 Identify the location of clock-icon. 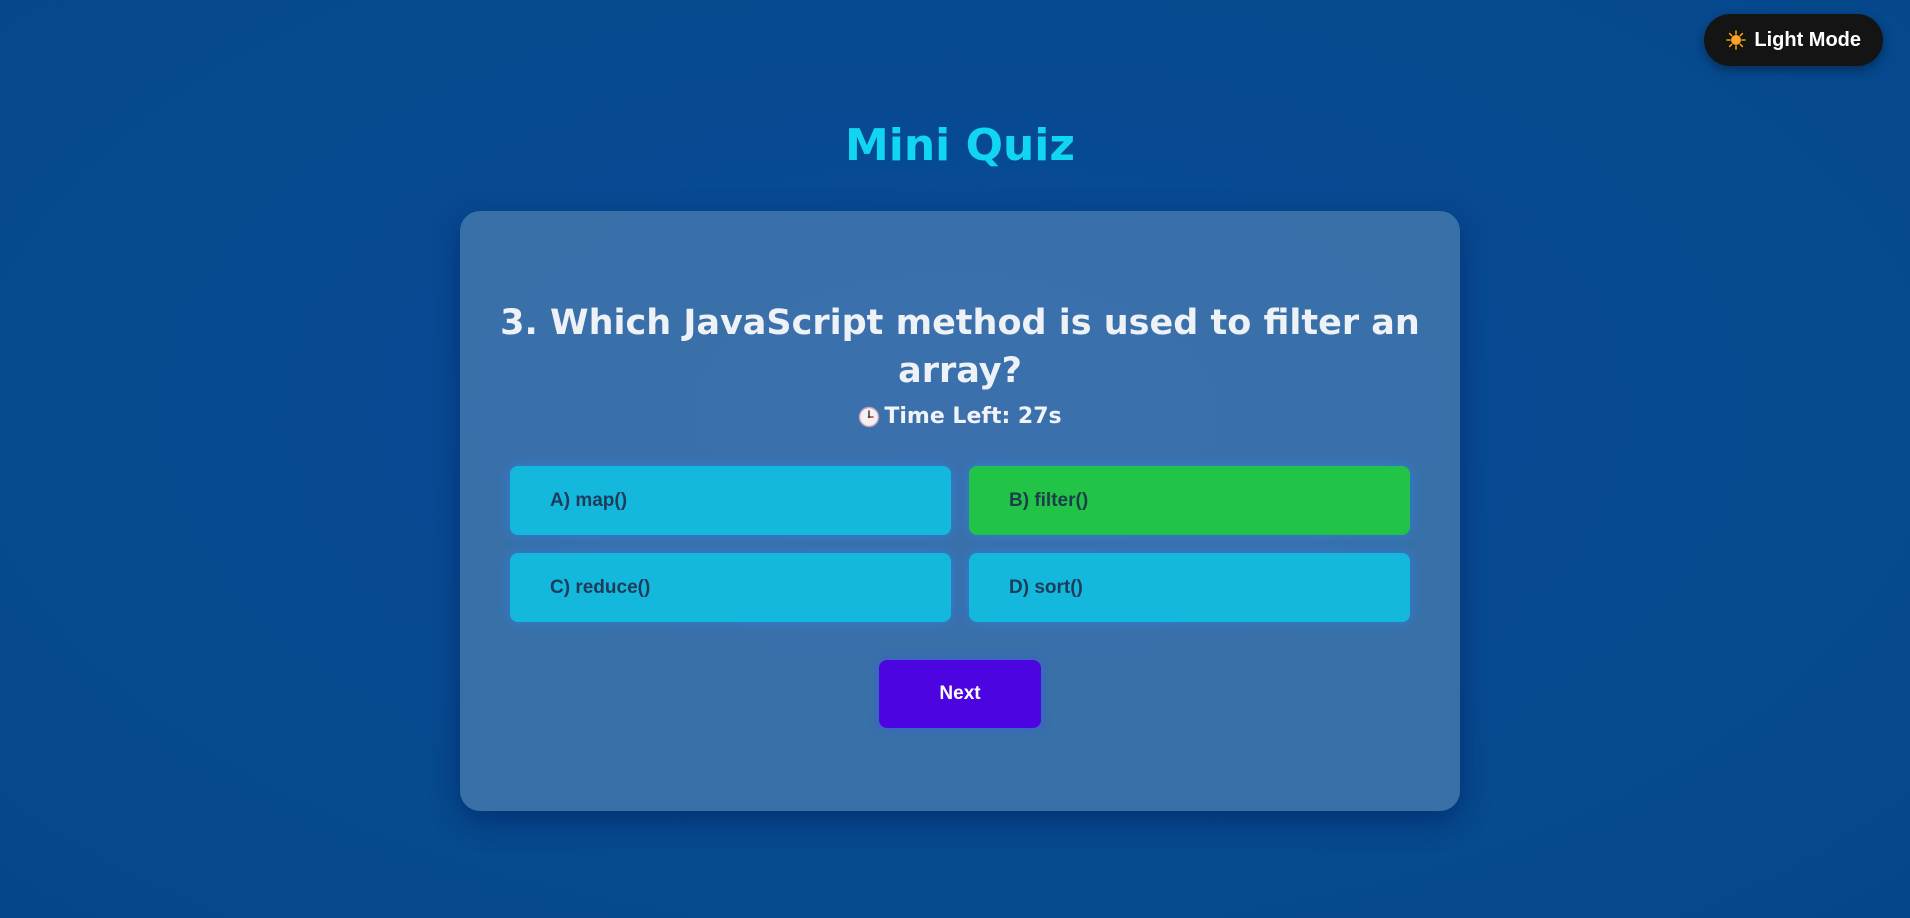
(869, 417).